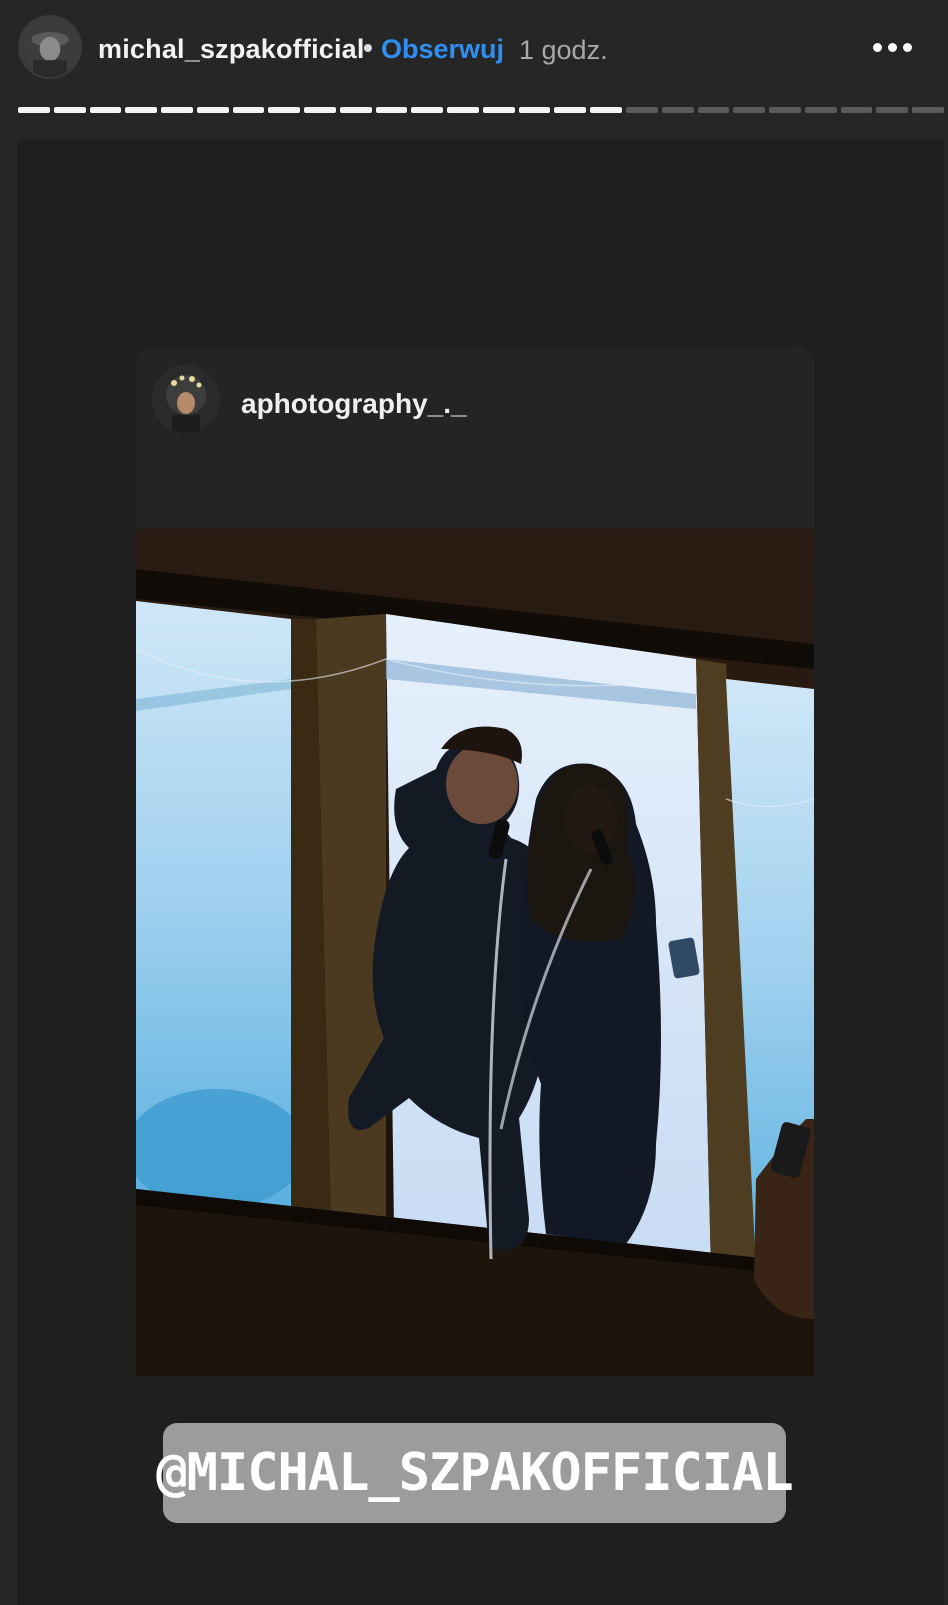  Describe the element at coordinates (354, 404) in the screenshot. I see `shared-post-username: aphotography_._` at that location.